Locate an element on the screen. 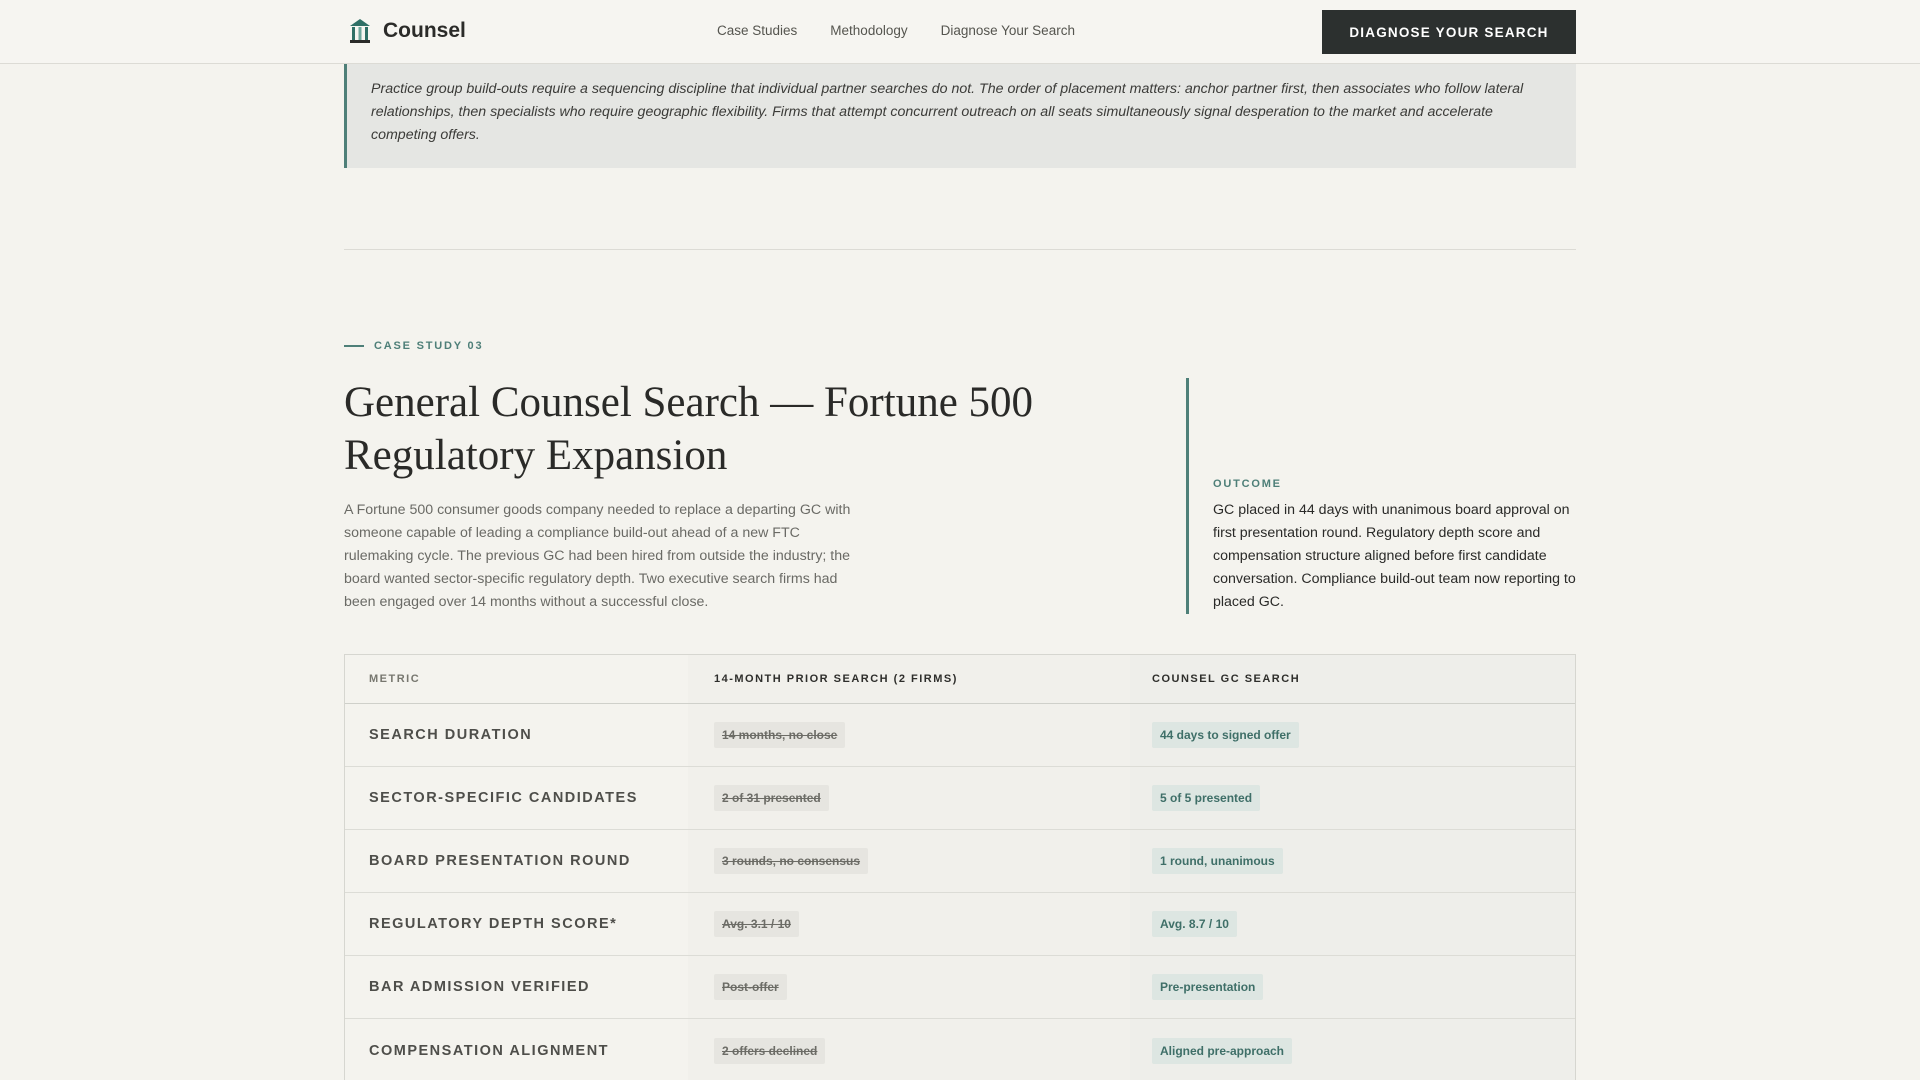  counsel-value: 1 round, unanimous is located at coordinates (1217, 861).